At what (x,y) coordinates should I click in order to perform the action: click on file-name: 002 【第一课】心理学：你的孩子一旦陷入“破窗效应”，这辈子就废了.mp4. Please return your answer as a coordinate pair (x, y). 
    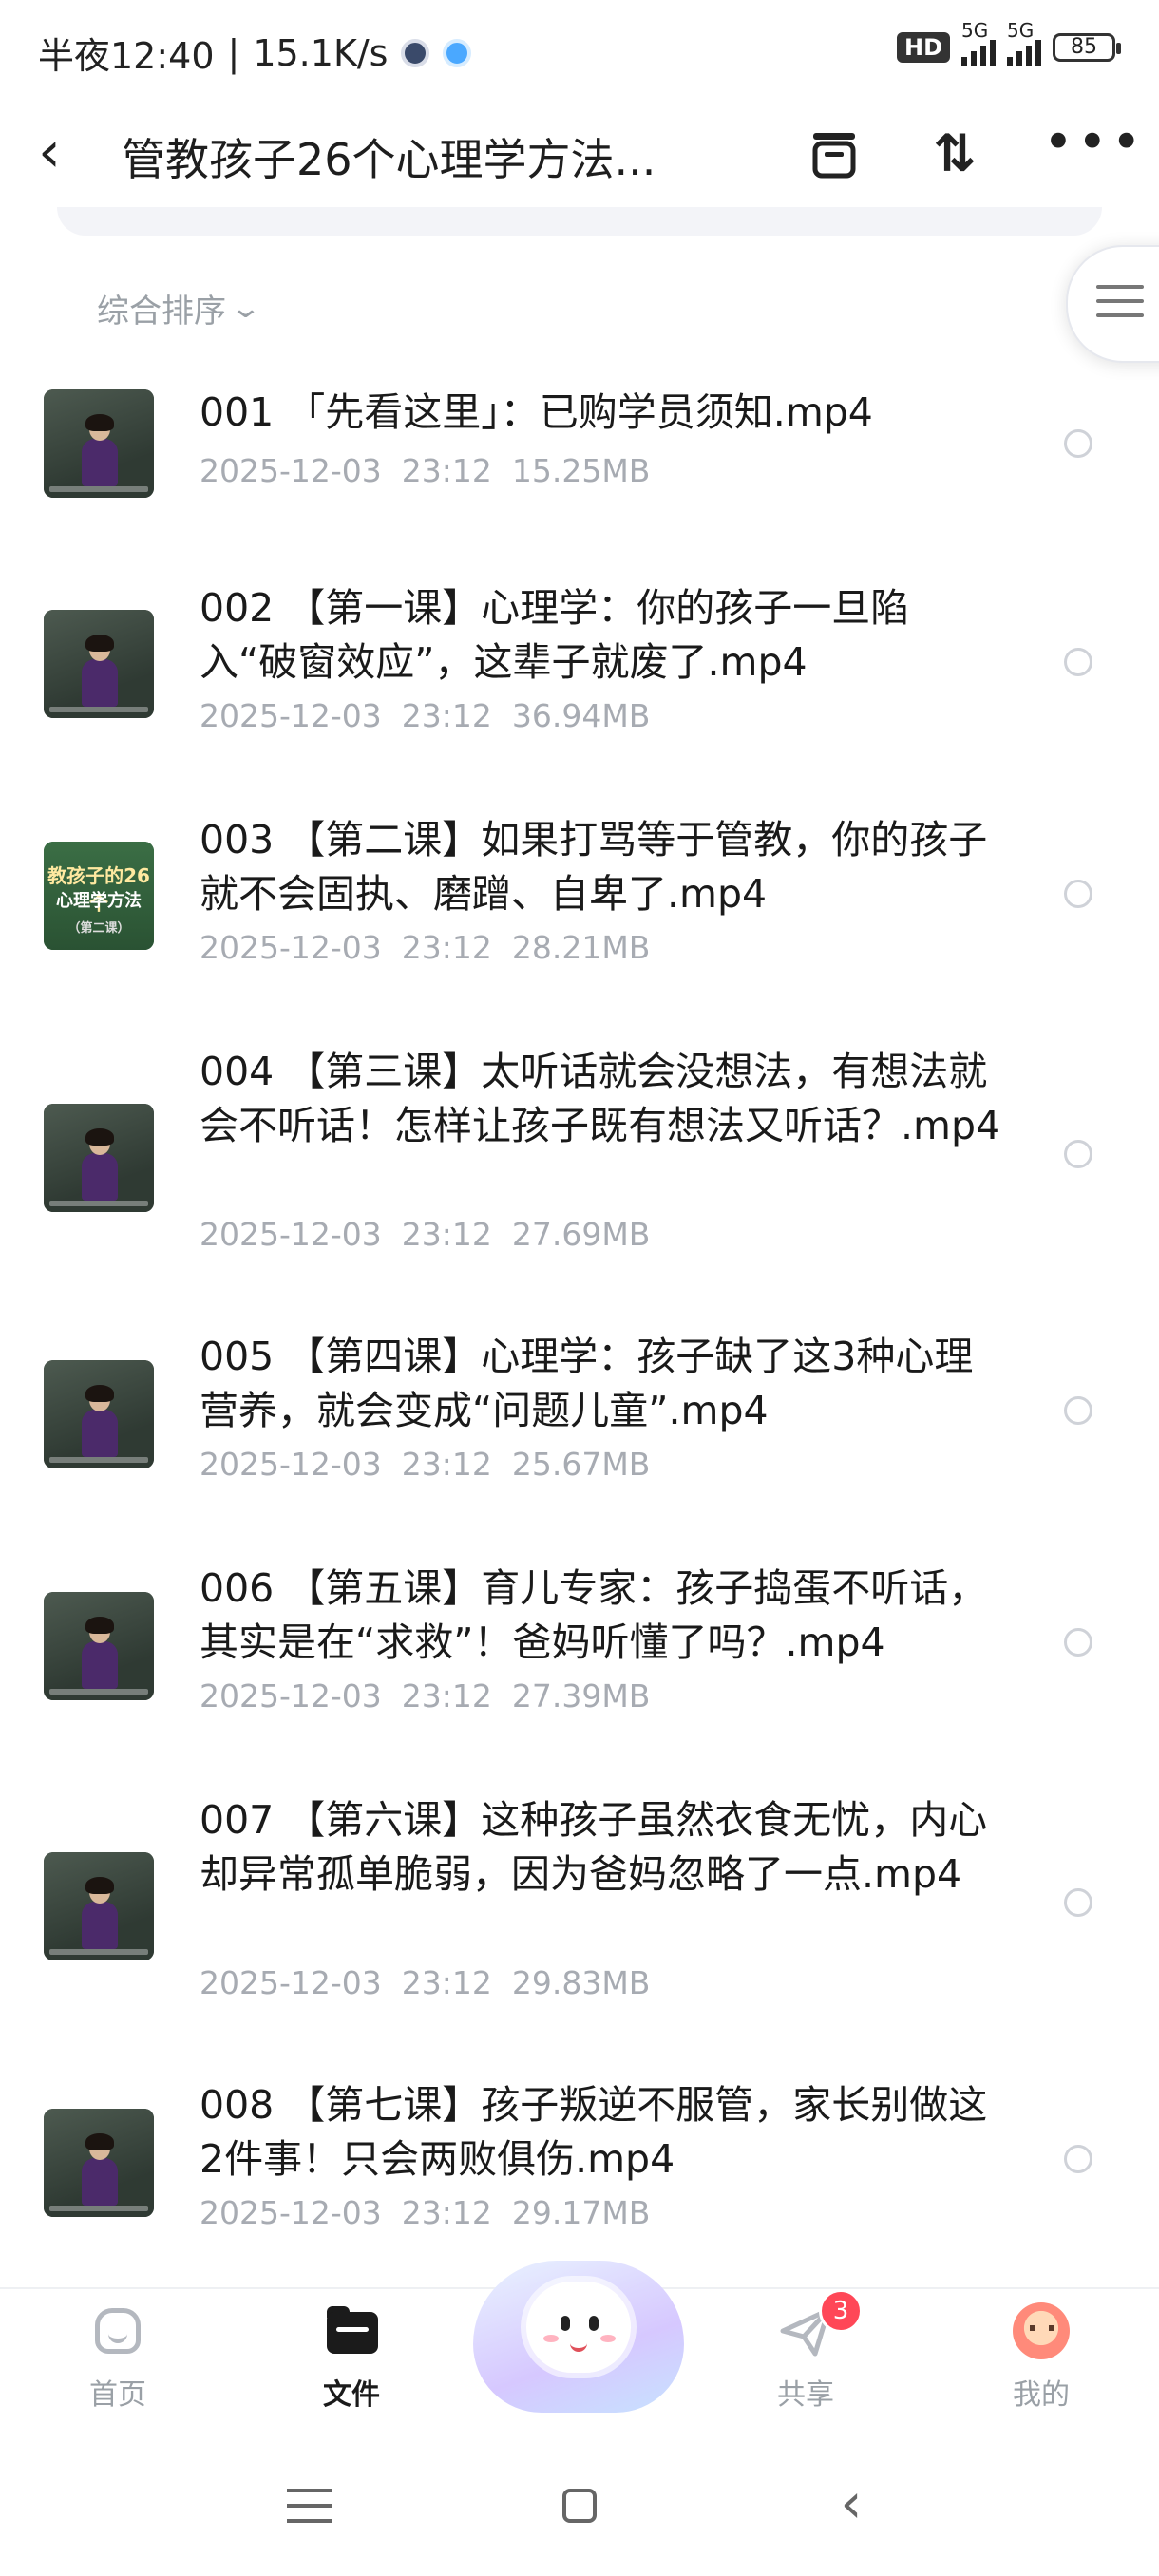
    Looking at the image, I should click on (555, 635).